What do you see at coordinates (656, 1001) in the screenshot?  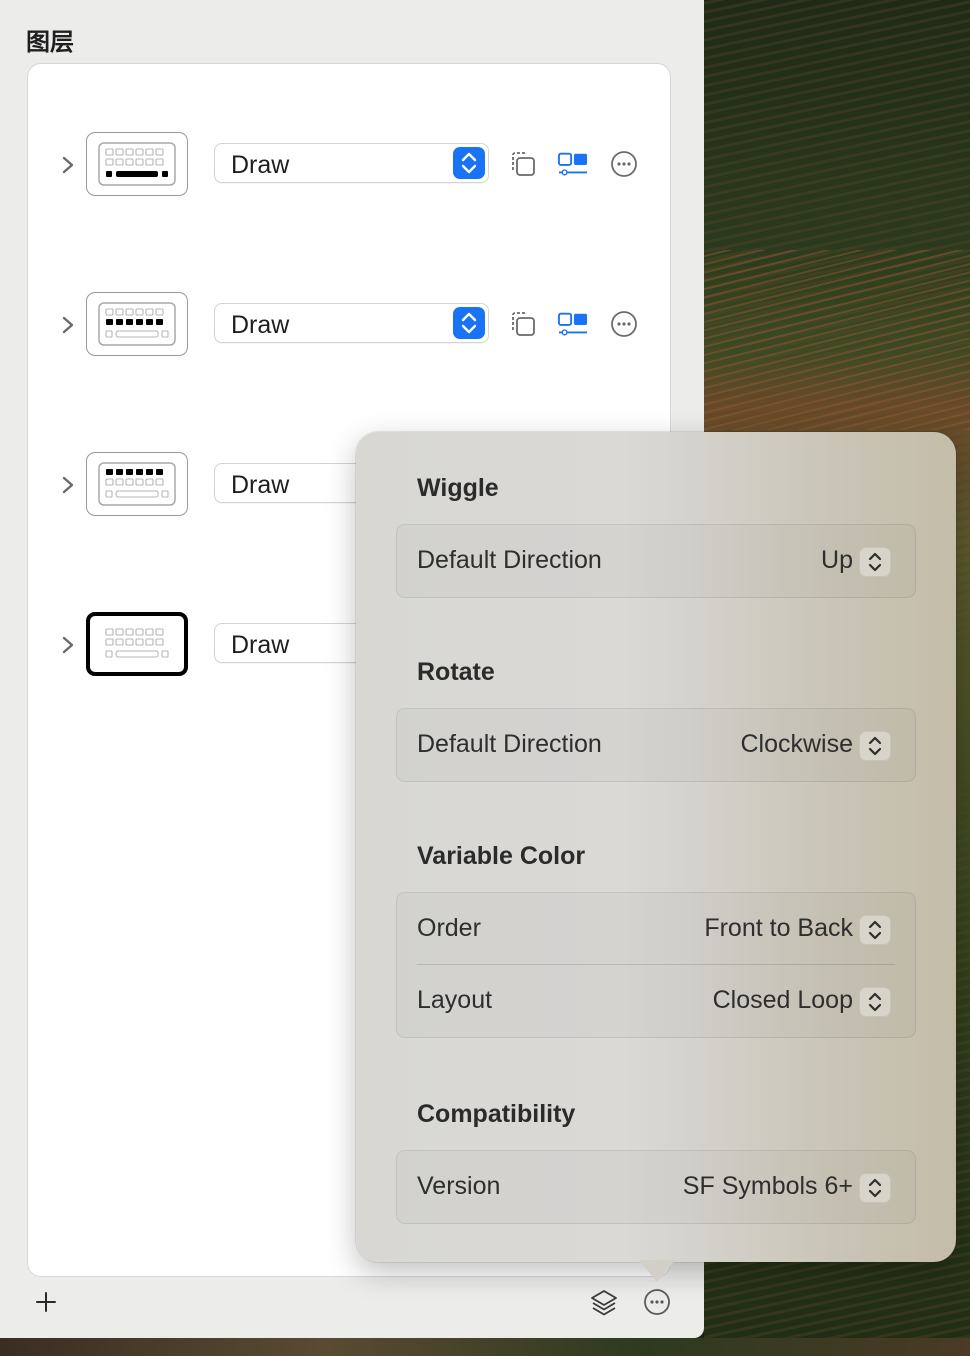 I see `layout-row: Layout Closed Loop` at bounding box center [656, 1001].